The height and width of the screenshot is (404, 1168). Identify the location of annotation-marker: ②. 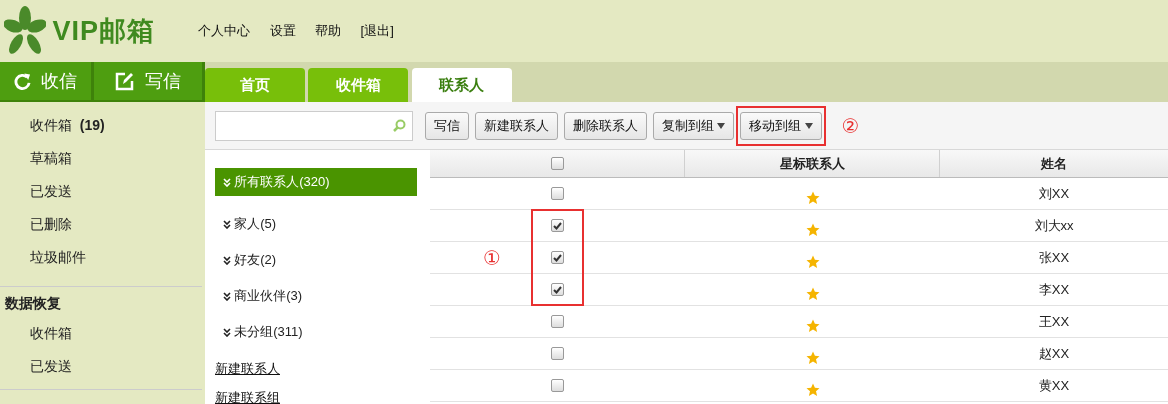
(850, 125).